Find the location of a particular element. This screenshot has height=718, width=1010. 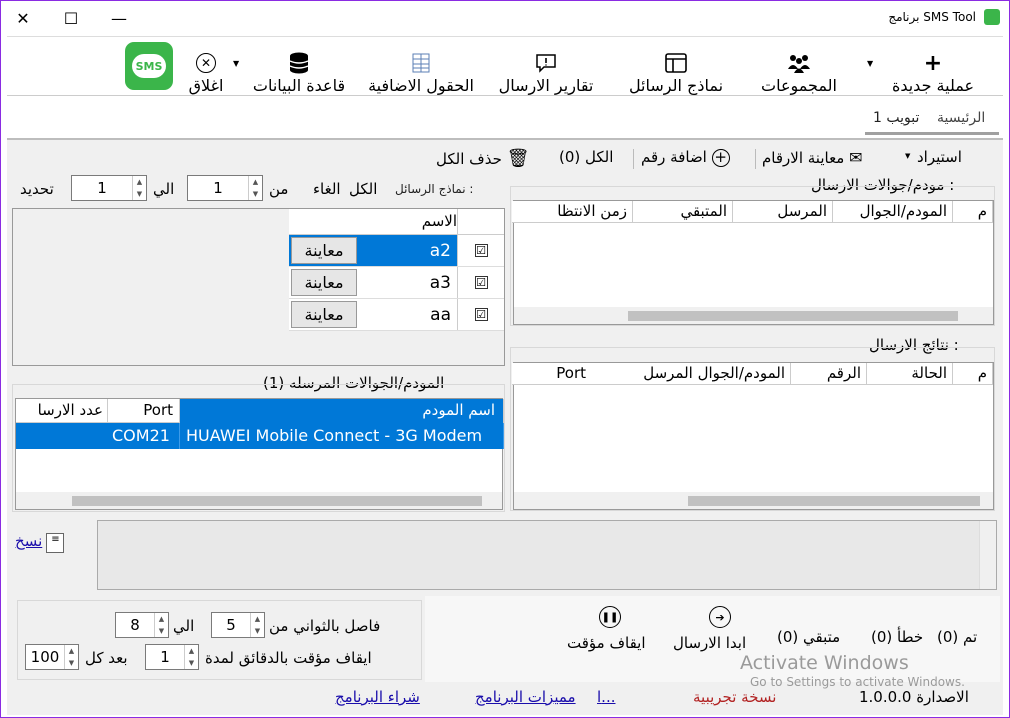

log-vscroll is located at coordinates (987, 555).